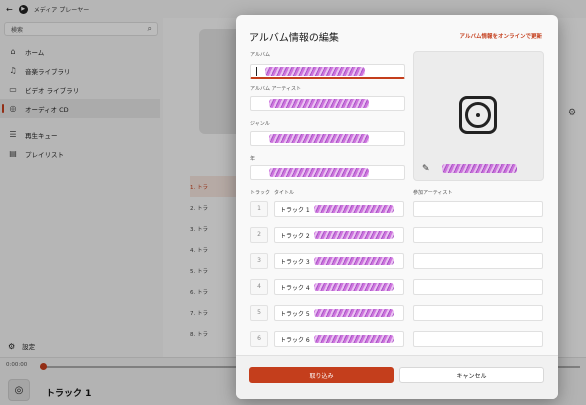 The width and height of the screenshot is (586, 405). Describe the element at coordinates (295, 236) in the screenshot. I see `track-title-text: トラック 2` at that location.